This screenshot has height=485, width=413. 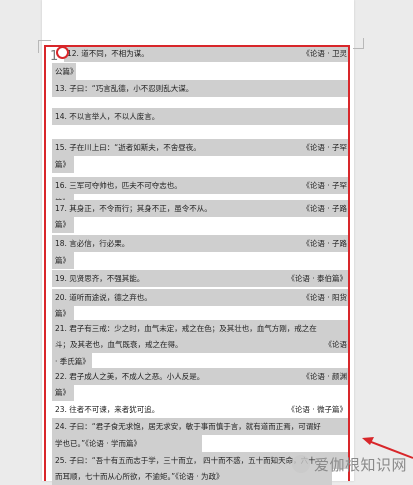 I want to click on watermark: 爱伽根知识网, so click(x=349, y=464).